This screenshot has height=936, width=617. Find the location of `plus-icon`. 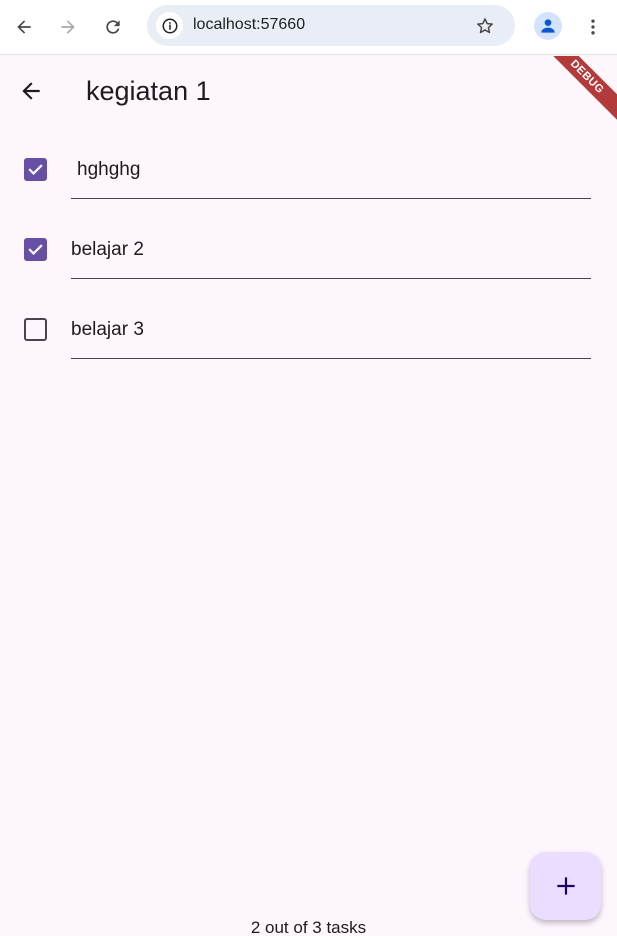

plus-icon is located at coordinates (565, 886).